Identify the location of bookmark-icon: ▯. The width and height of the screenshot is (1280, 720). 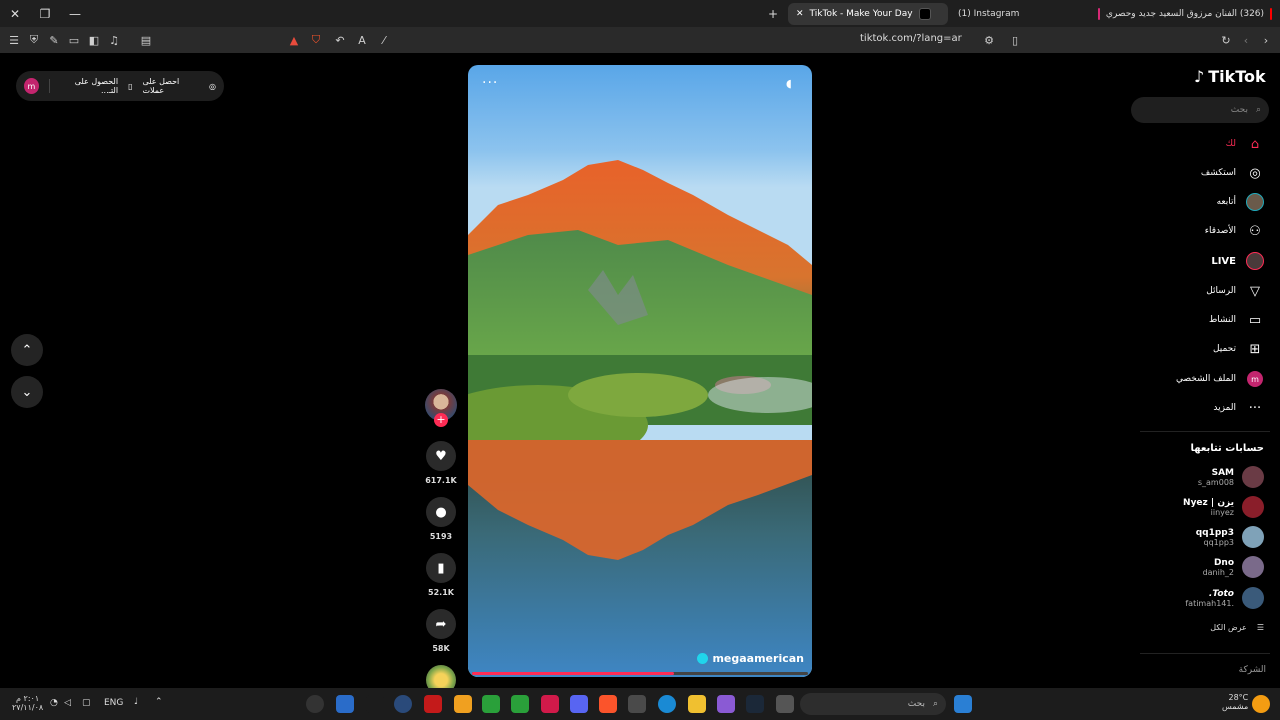
(1015, 40).